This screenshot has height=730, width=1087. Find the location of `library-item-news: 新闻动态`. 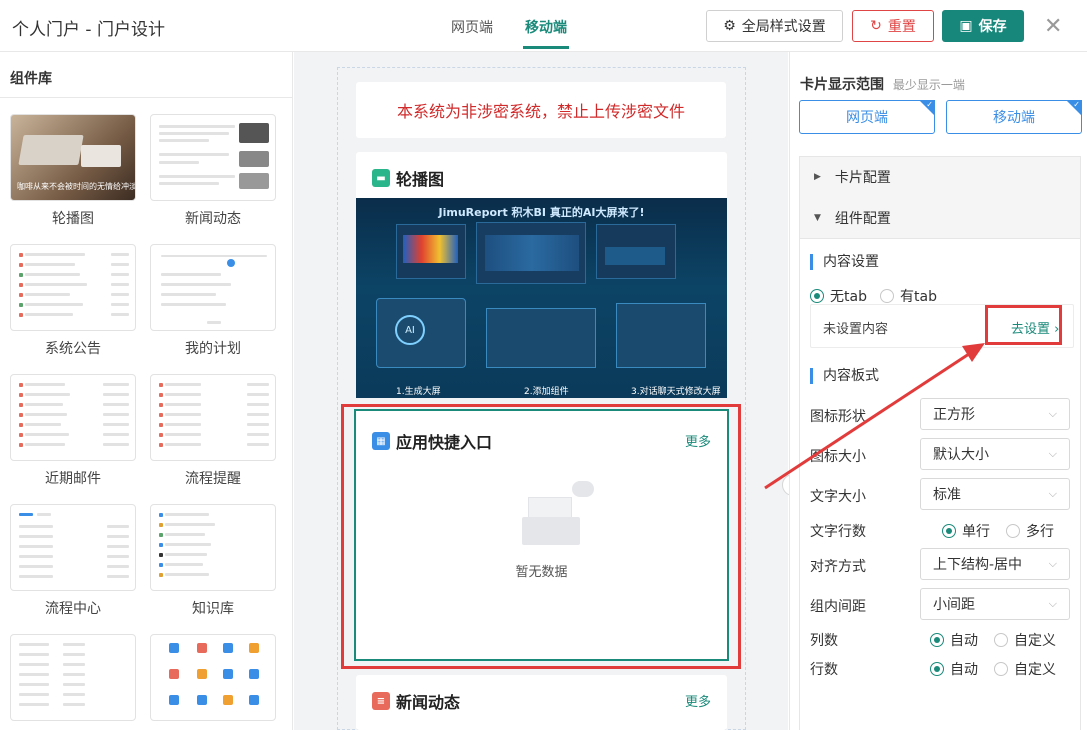

library-item-news: 新闻动态 is located at coordinates (213, 171).